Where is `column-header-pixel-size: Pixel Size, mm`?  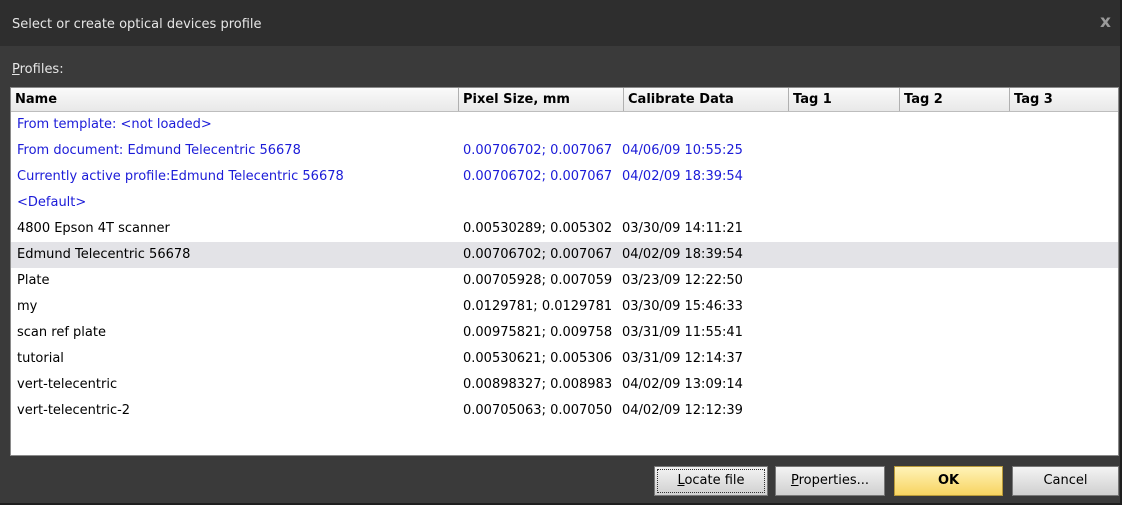 column-header-pixel-size: Pixel Size, mm is located at coordinates (541, 99).